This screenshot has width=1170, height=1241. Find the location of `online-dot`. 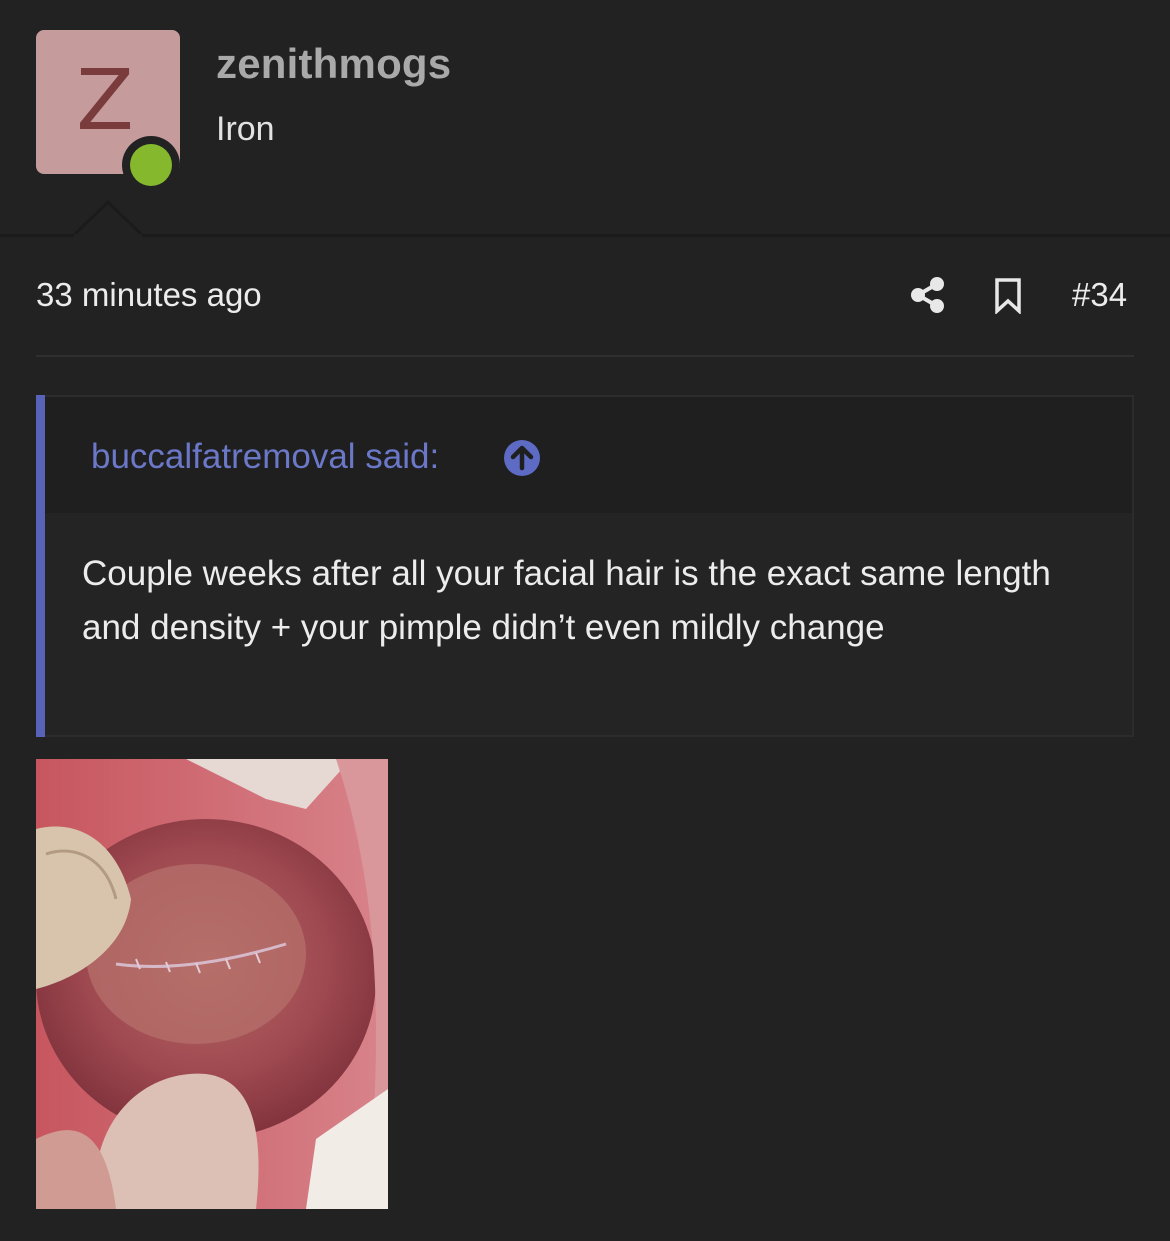

online-dot is located at coordinates (151, 165).